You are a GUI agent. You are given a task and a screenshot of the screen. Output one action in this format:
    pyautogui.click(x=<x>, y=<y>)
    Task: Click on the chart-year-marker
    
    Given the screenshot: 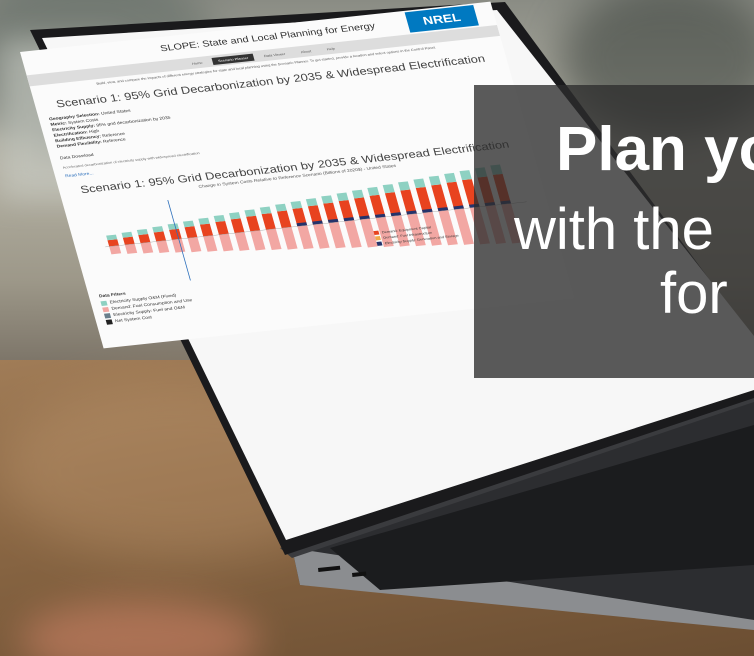 What is the action you would take?
    pyautogui.click(x=179, y=240)
    